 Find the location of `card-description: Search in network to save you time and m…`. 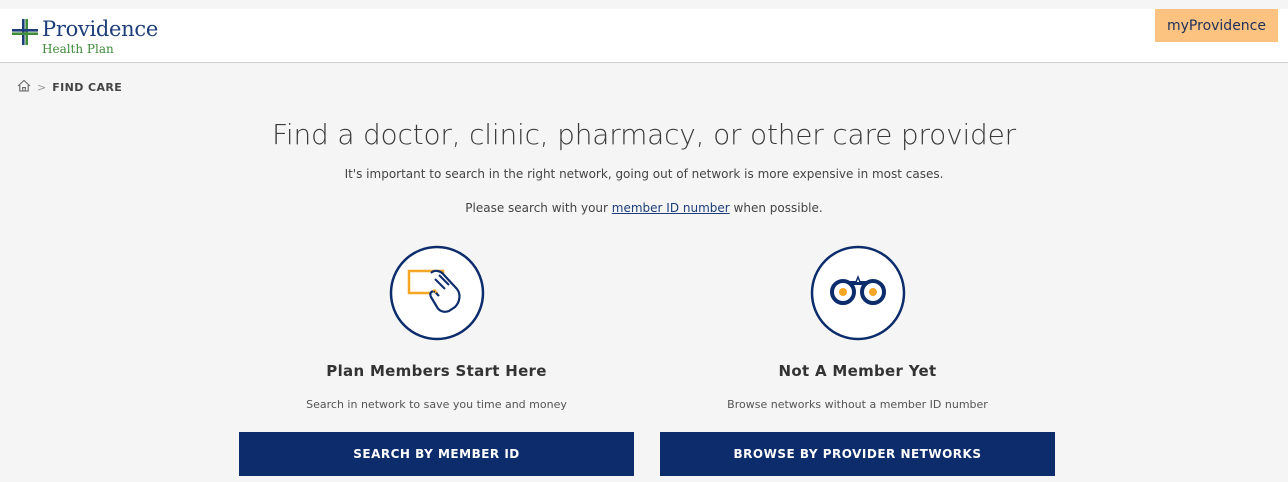

card-description: Search in network to save you time and m… is located at coordinates (436, 404).